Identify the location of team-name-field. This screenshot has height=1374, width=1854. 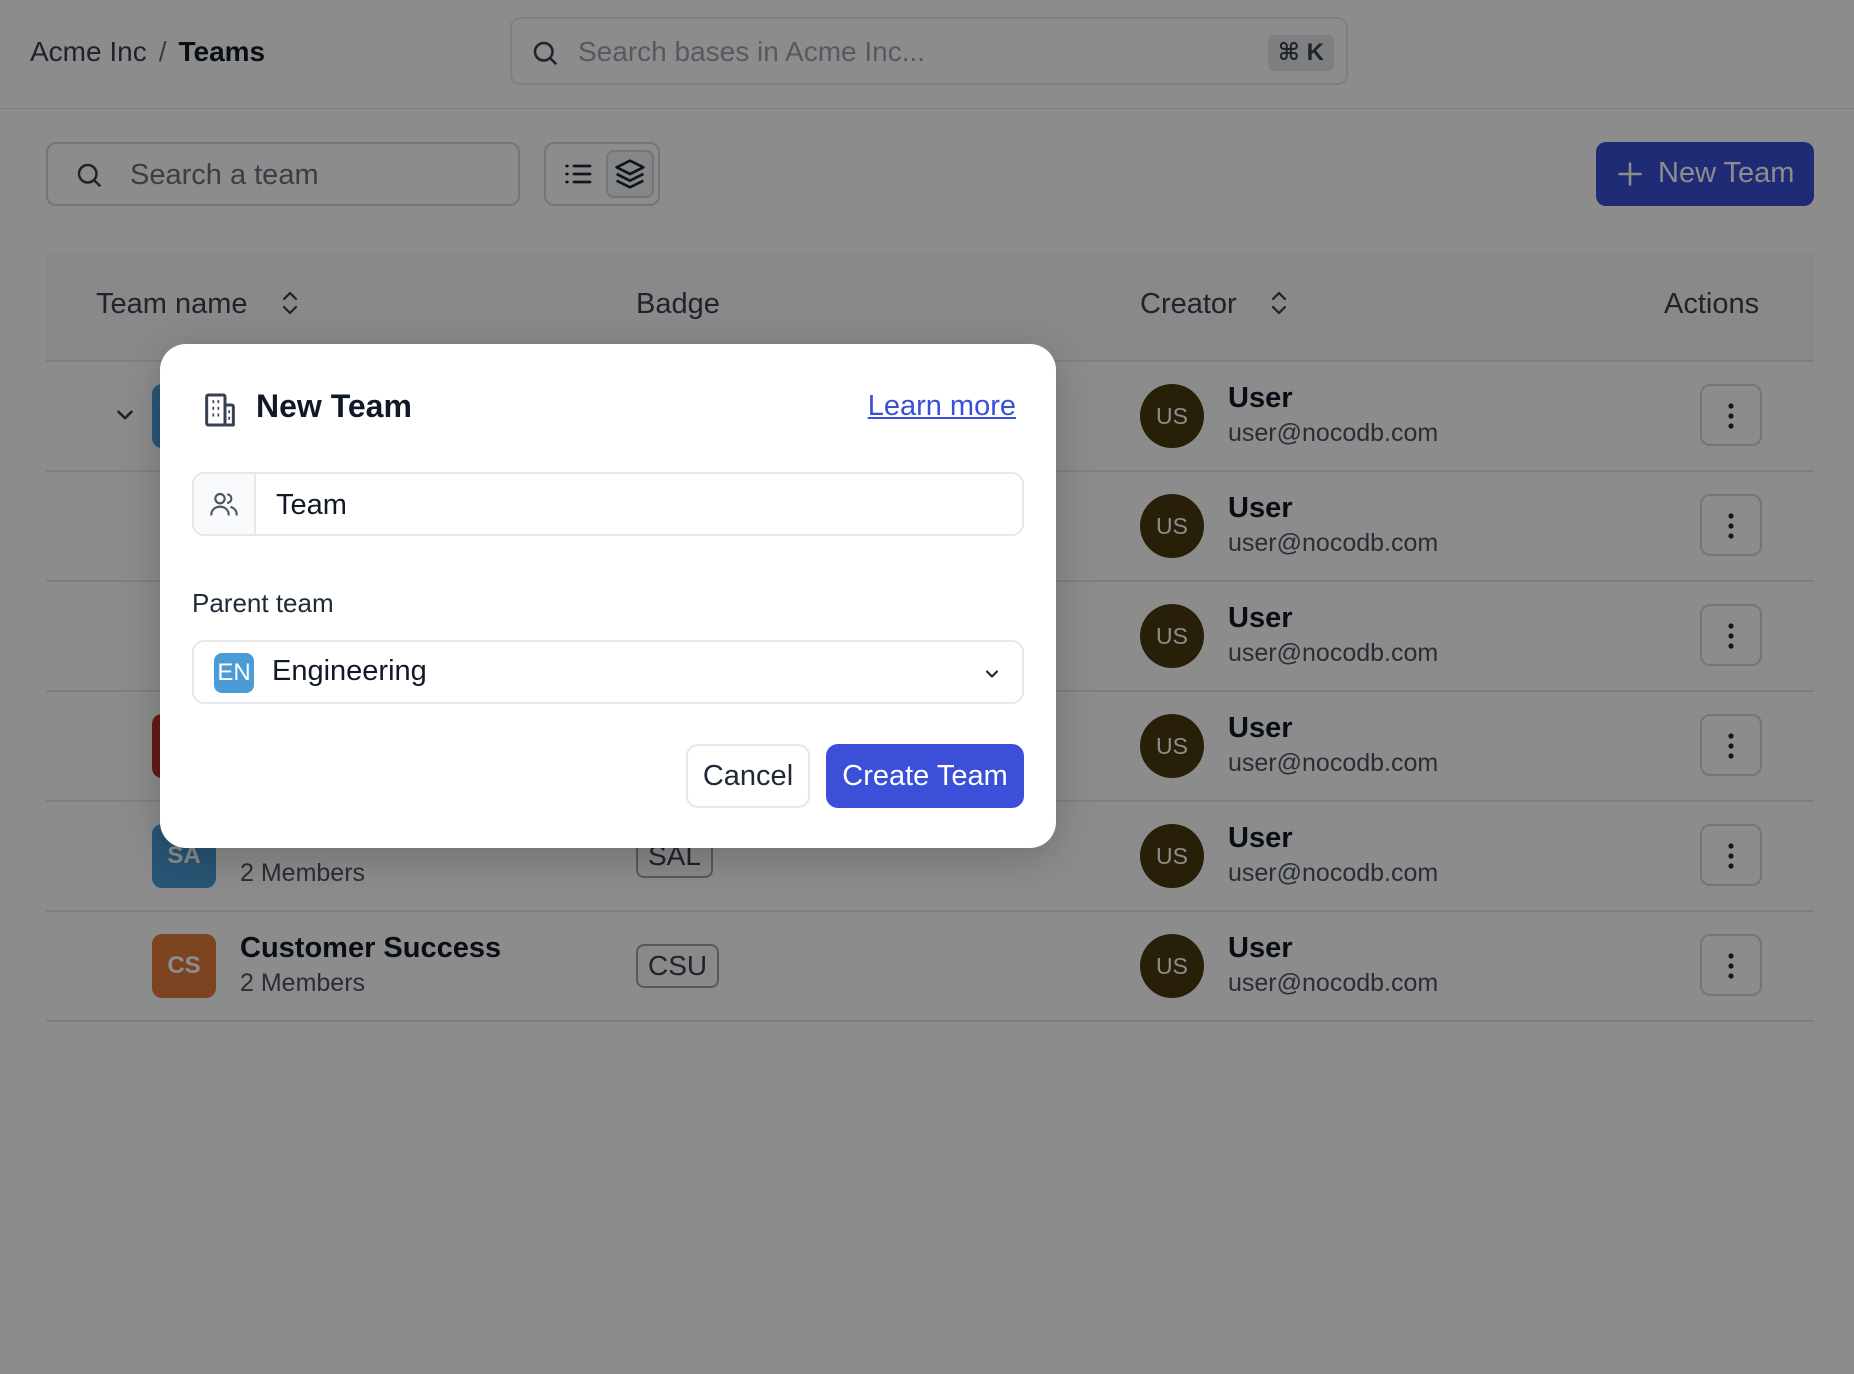
(608, 504).